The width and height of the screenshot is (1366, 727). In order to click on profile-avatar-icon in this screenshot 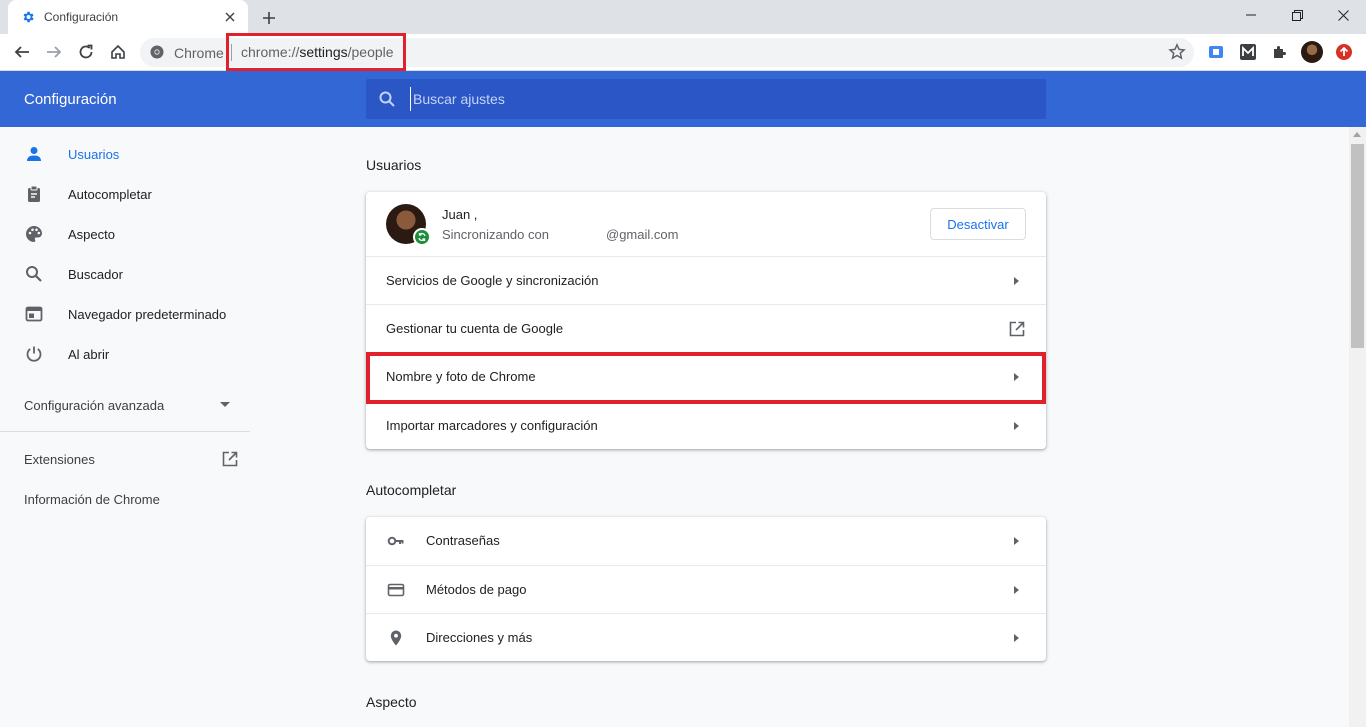, I will do `click(1312, 52)`.